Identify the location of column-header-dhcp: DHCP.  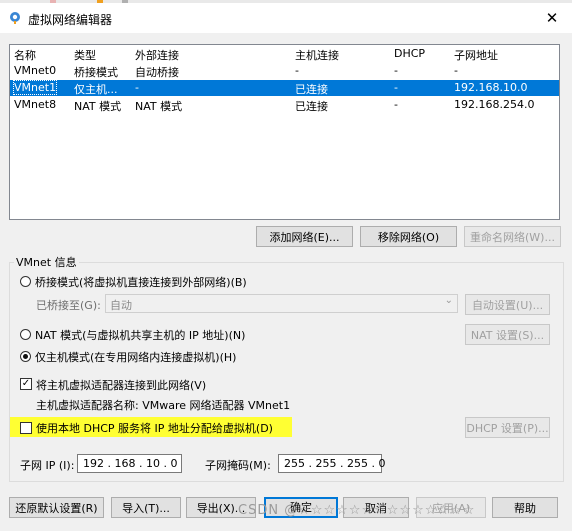
(409, 53).